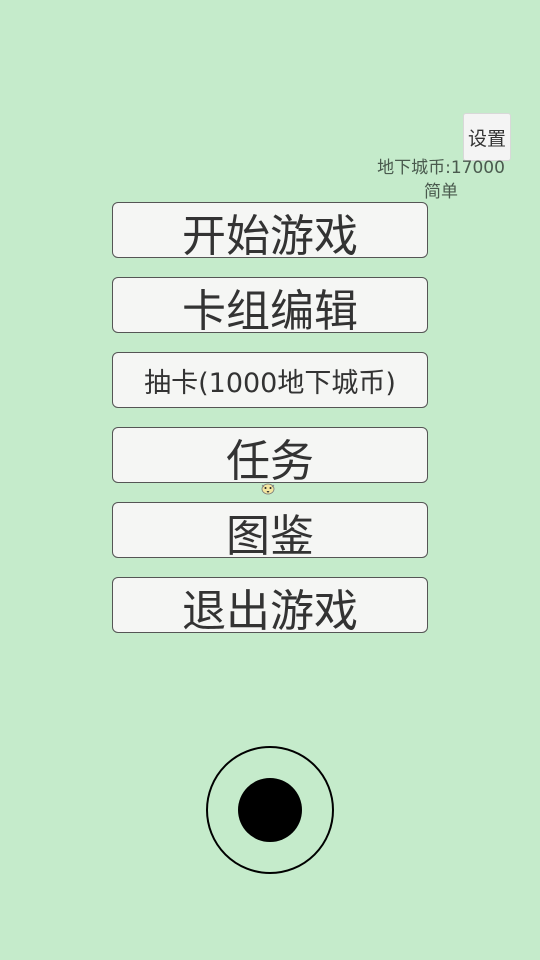 The image size is (540, 960). I want to click on draw-card-button: 抽卡(1000地下城币), so click(270, 380).